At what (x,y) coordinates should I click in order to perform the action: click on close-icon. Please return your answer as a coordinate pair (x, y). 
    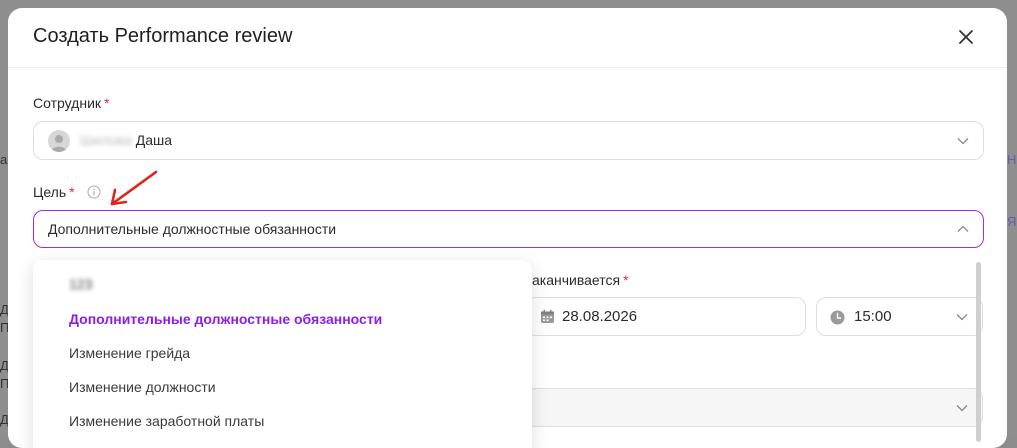
    Looking at the image, I should click on (966, 37).